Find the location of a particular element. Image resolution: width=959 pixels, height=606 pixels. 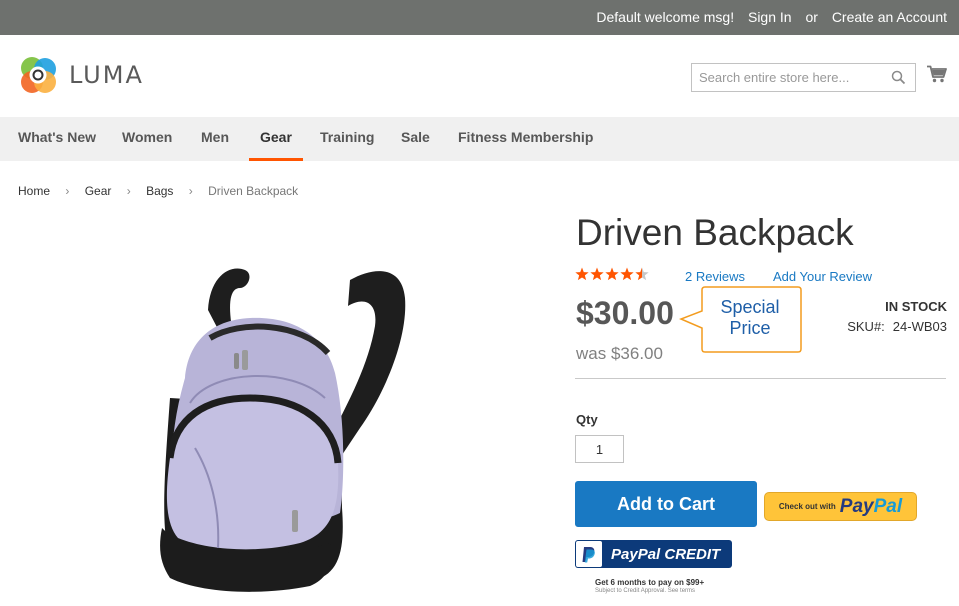

nav-item-sale: Sale is located at coordinates (415, 139).